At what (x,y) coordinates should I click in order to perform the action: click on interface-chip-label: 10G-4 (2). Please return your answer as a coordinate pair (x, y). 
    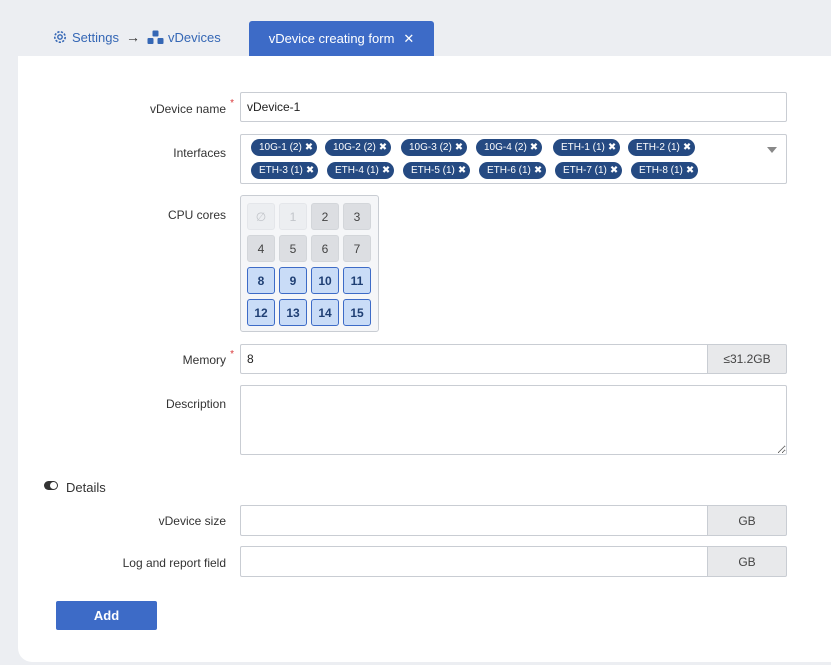
    Looking at the image, I should click on (505, 147).